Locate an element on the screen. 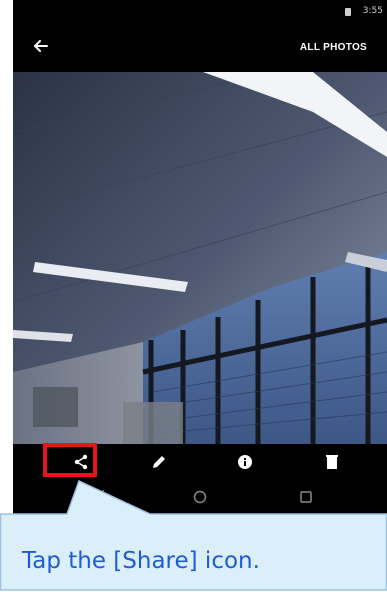 Image resolution: width=387 pixels, height=607 pixels. back-arrow-button is located at coordinates (41, 46).